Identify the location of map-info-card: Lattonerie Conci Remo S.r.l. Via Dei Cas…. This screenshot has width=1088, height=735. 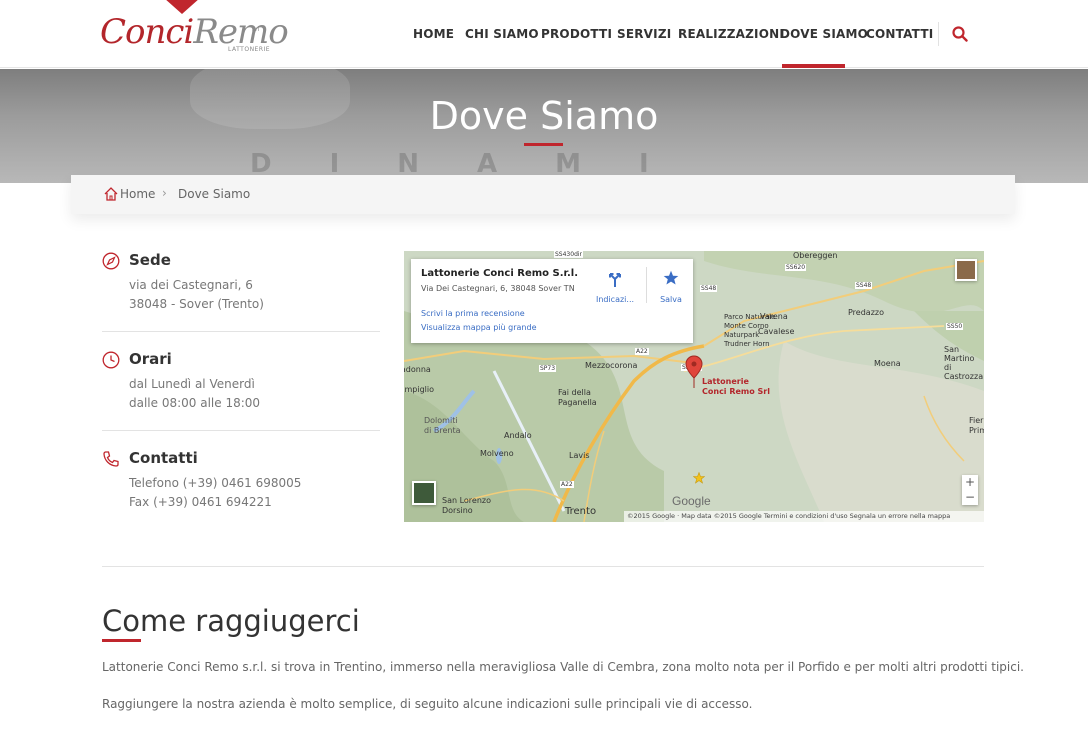
(552, 301).